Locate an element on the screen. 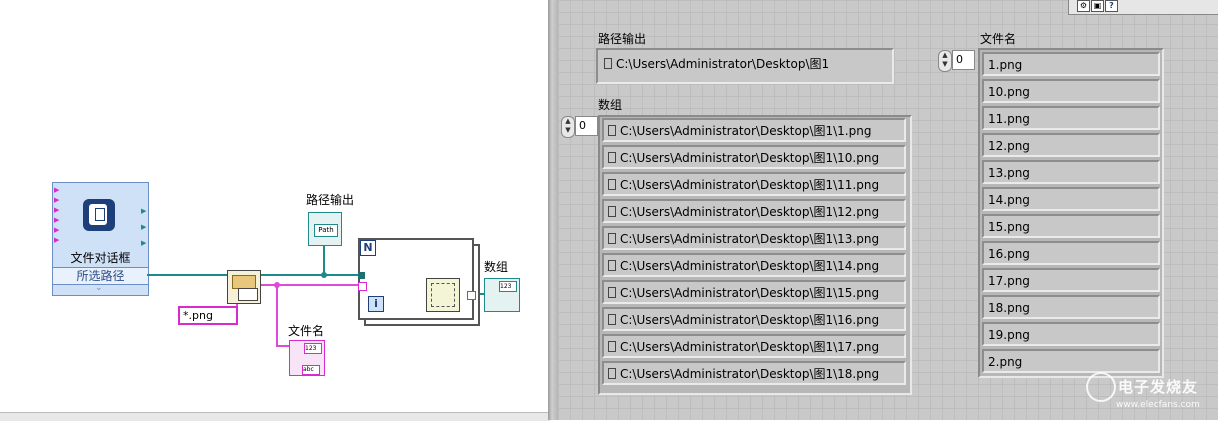  file-dialog-icon is located at coordinates (99, 215).